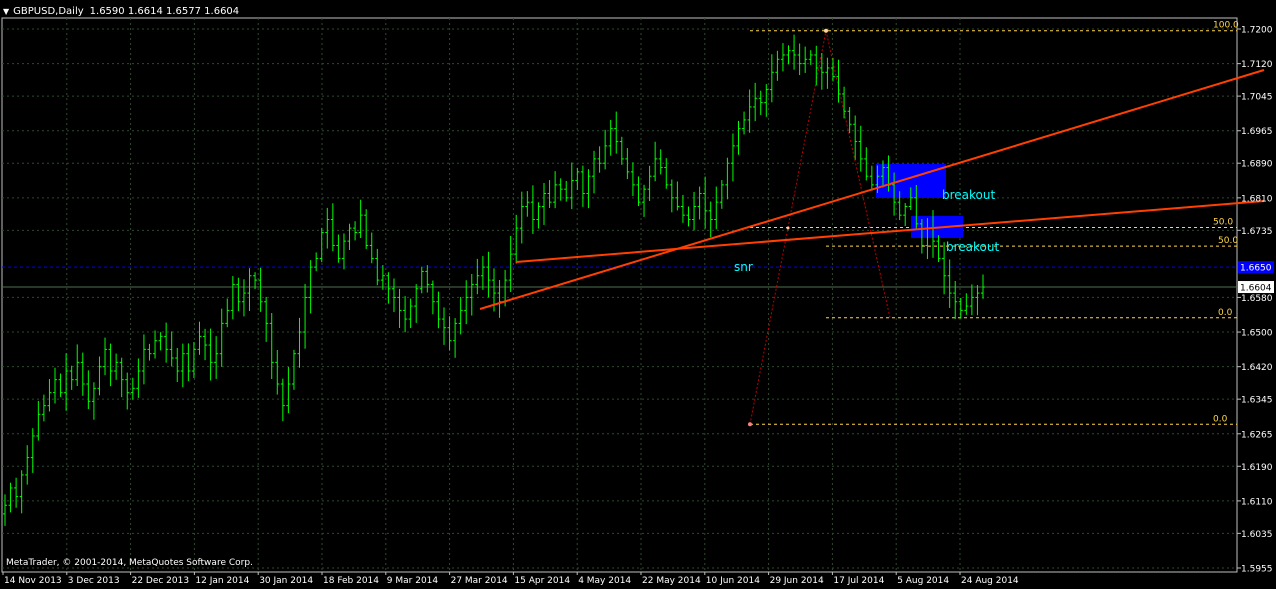  Describe the element at coordinates (413, 581) in the screenshot. I see `time-tick-label: 9 Mar 2014` at that location.